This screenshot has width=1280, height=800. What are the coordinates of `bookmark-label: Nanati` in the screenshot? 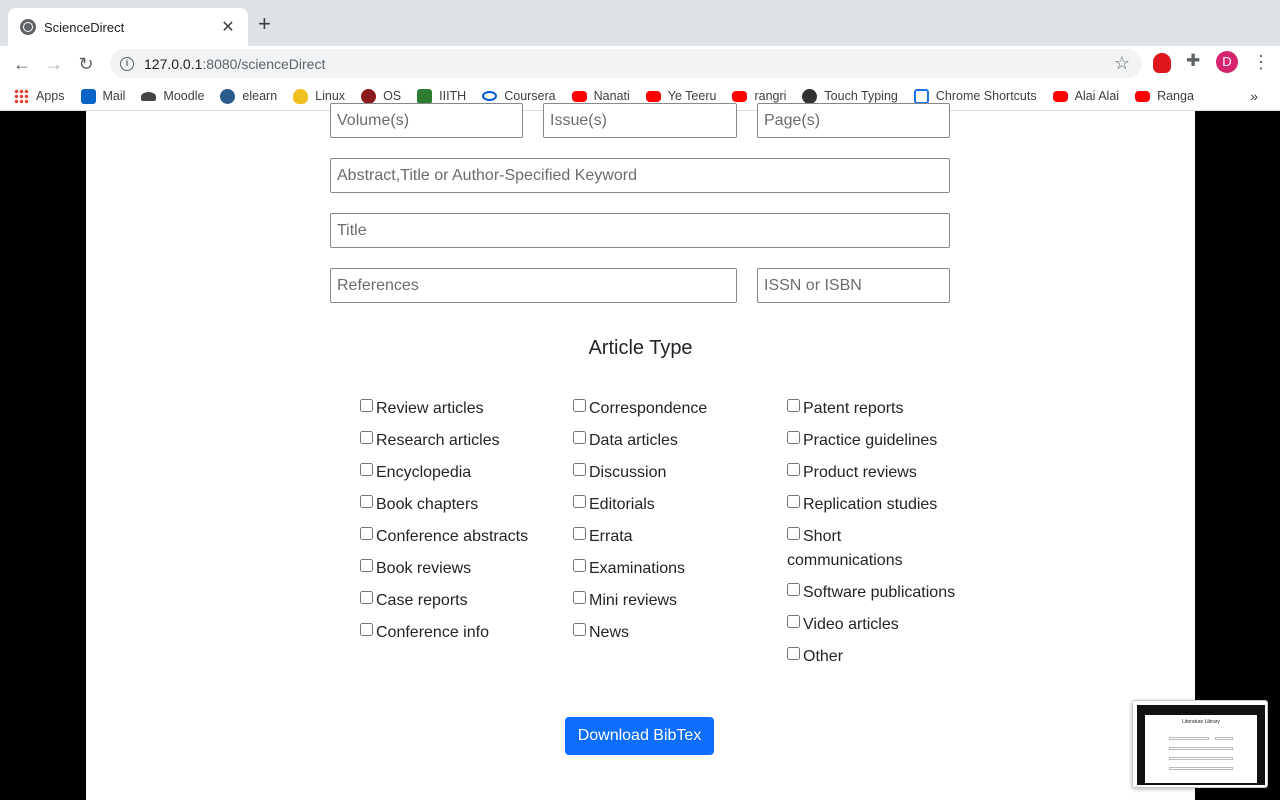 It's located at (611, 96).